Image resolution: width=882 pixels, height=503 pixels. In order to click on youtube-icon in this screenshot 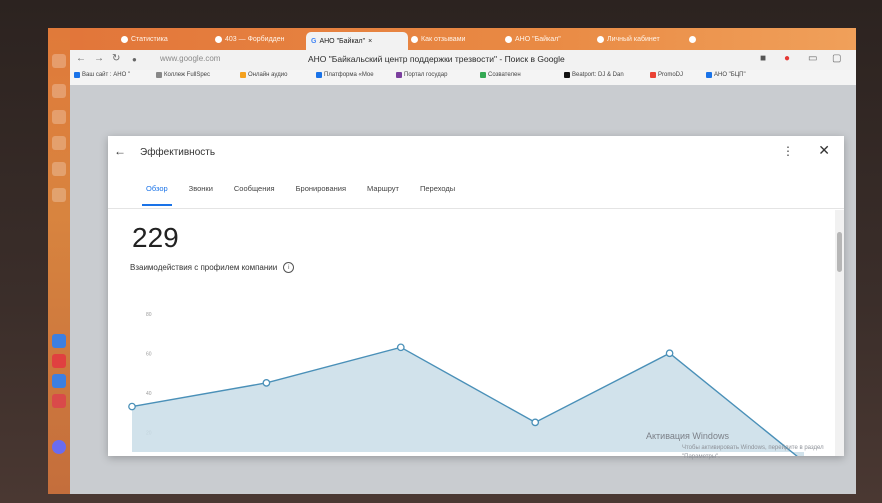, I will do `click(59, 361)`.